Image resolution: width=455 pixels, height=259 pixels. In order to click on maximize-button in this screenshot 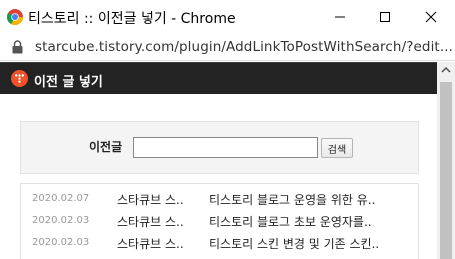, I will do `click(385, 17)`.